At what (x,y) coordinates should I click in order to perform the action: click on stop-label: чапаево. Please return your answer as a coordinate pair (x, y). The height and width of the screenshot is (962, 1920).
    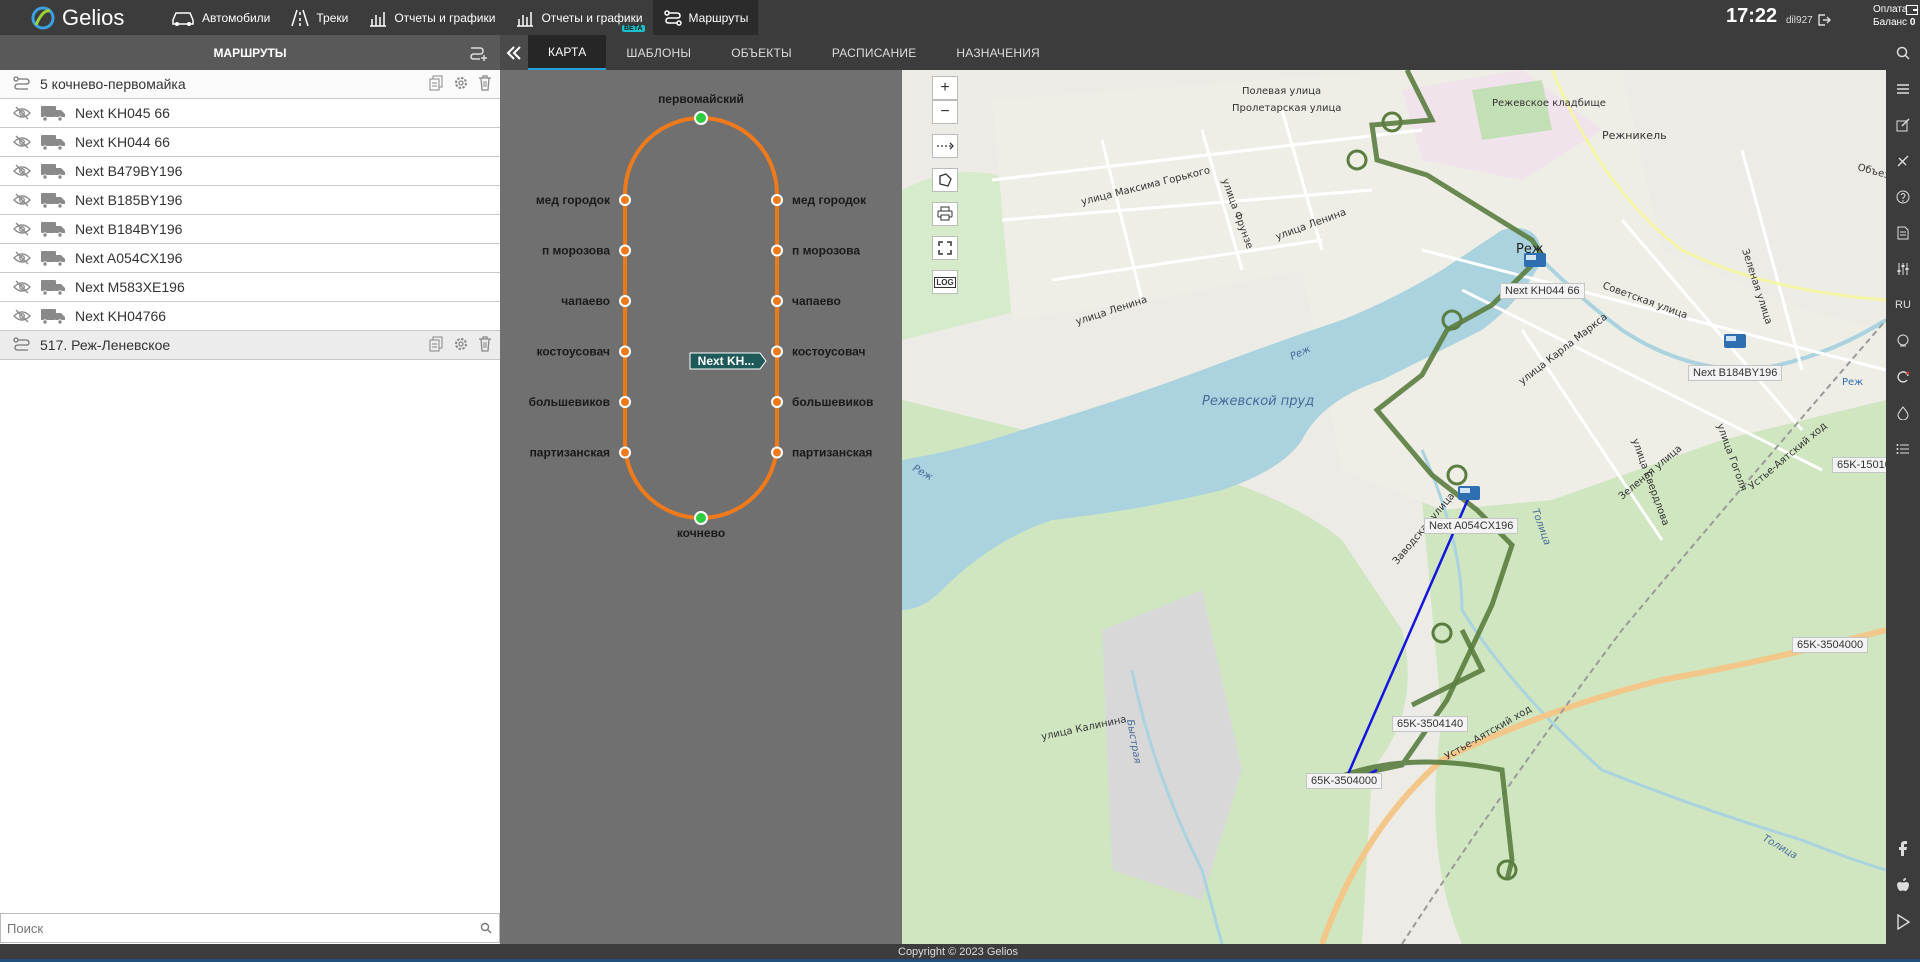
    Looking at the image, I should click on (816, 301).